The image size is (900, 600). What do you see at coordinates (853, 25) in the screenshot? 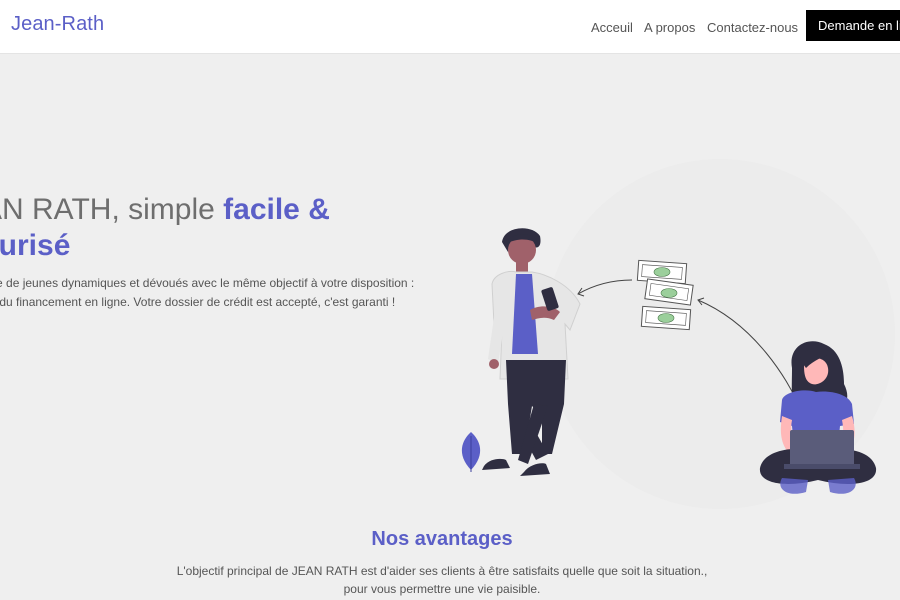
I see `demande-en-ligne-button: Demande en ligne` at bounding box center [853, 25].